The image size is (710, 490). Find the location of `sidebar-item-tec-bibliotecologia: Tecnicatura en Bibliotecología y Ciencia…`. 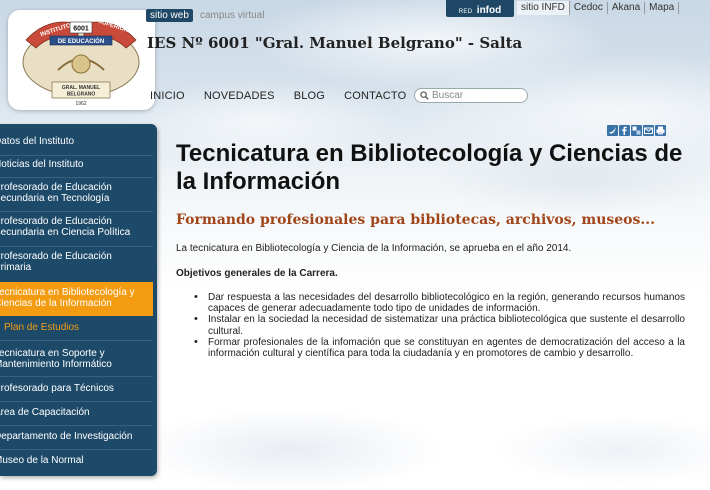

sidebar-item-tec-bibliotecologia: Tecnicatura en Bibliotecología y Ciencia… is located at coordinates (76, 299).